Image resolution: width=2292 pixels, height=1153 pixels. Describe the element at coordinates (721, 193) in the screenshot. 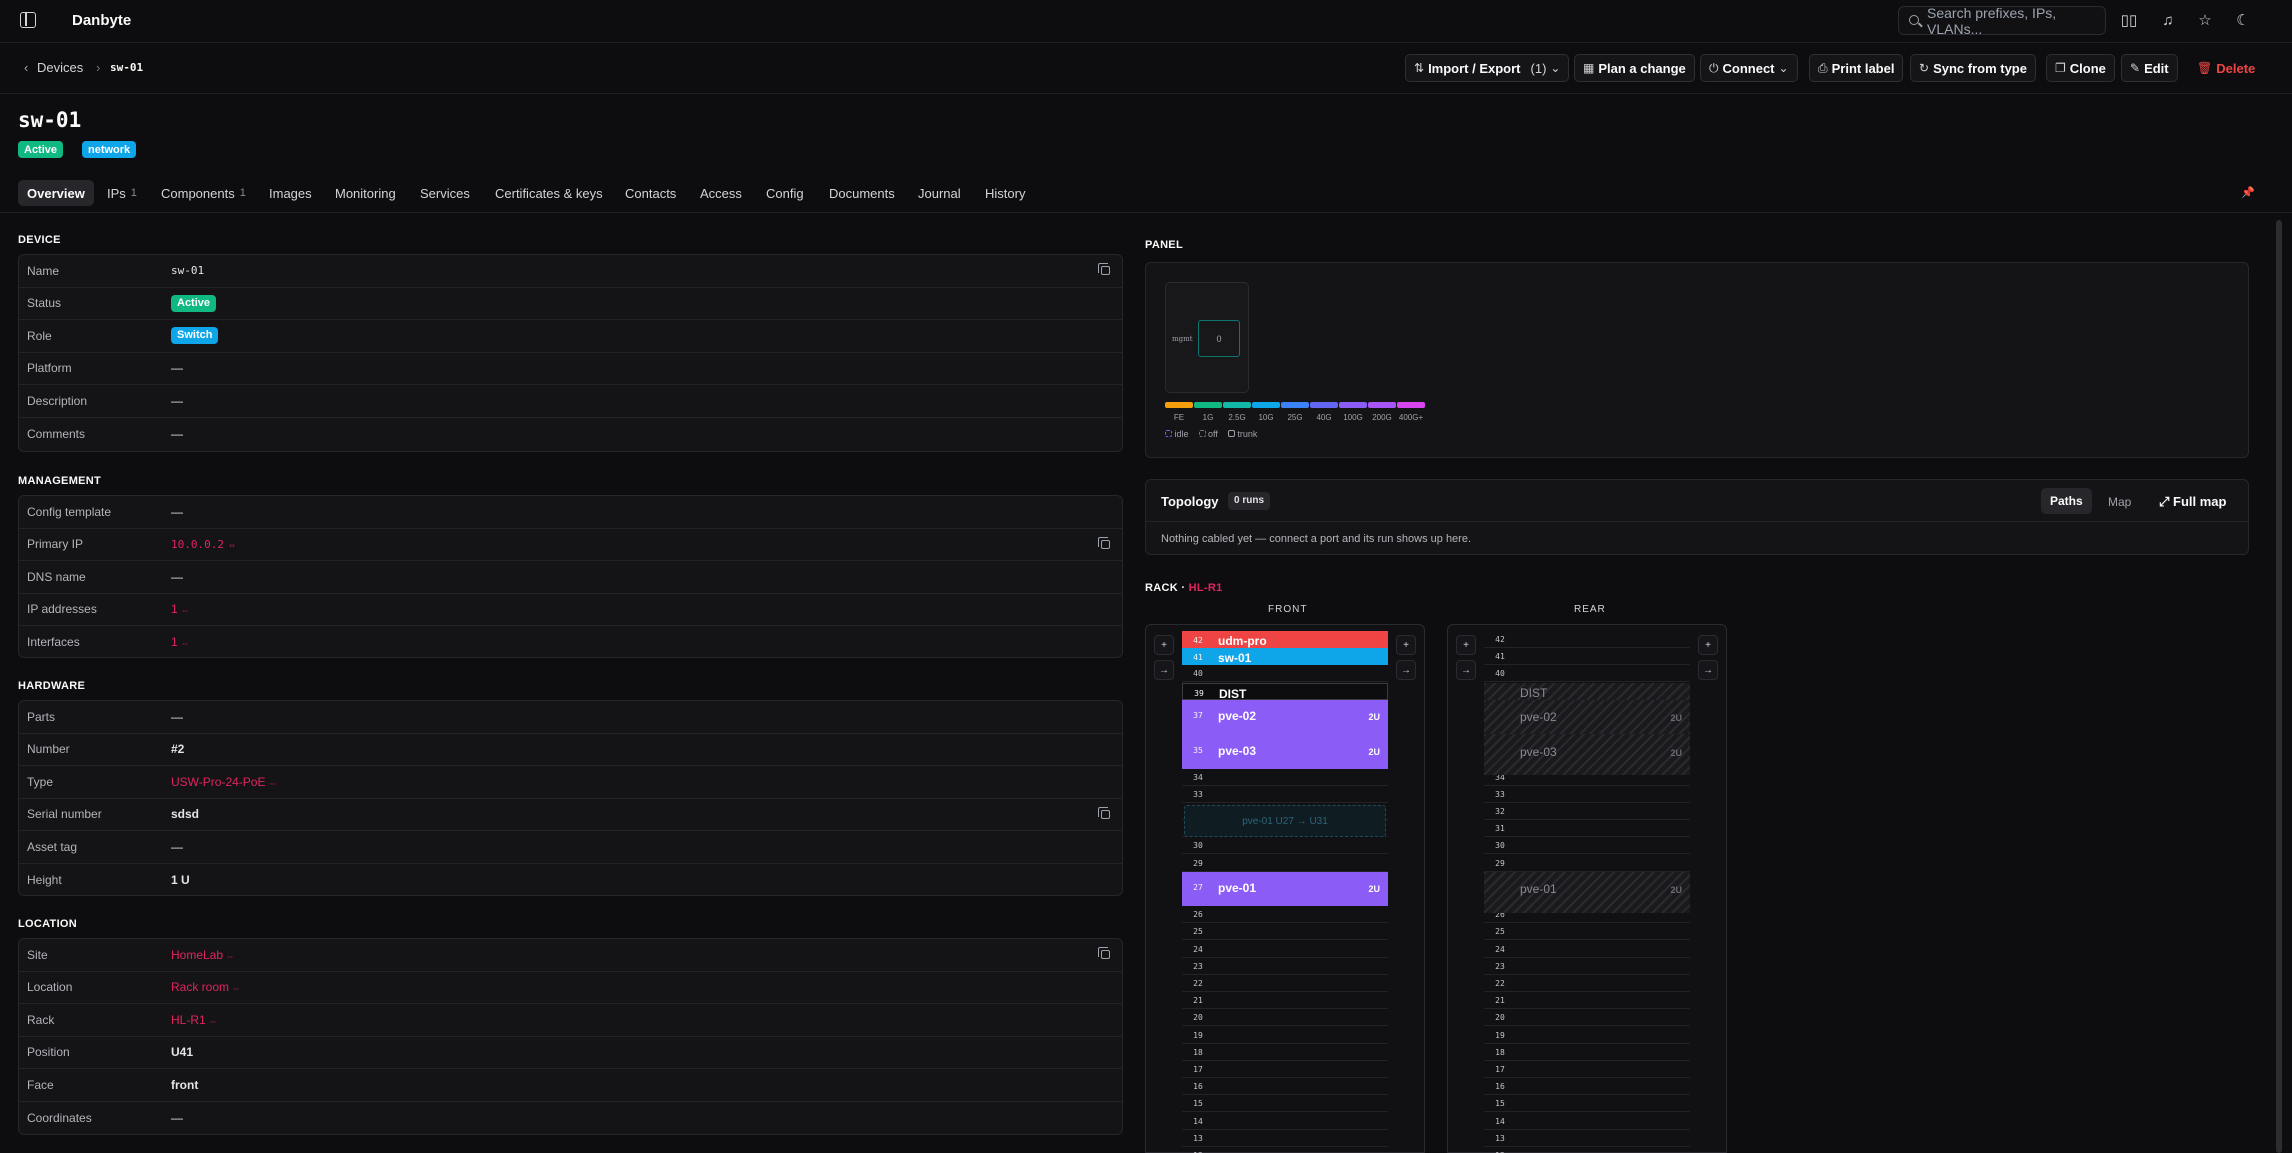

I see `tab-access: Access` at that location.